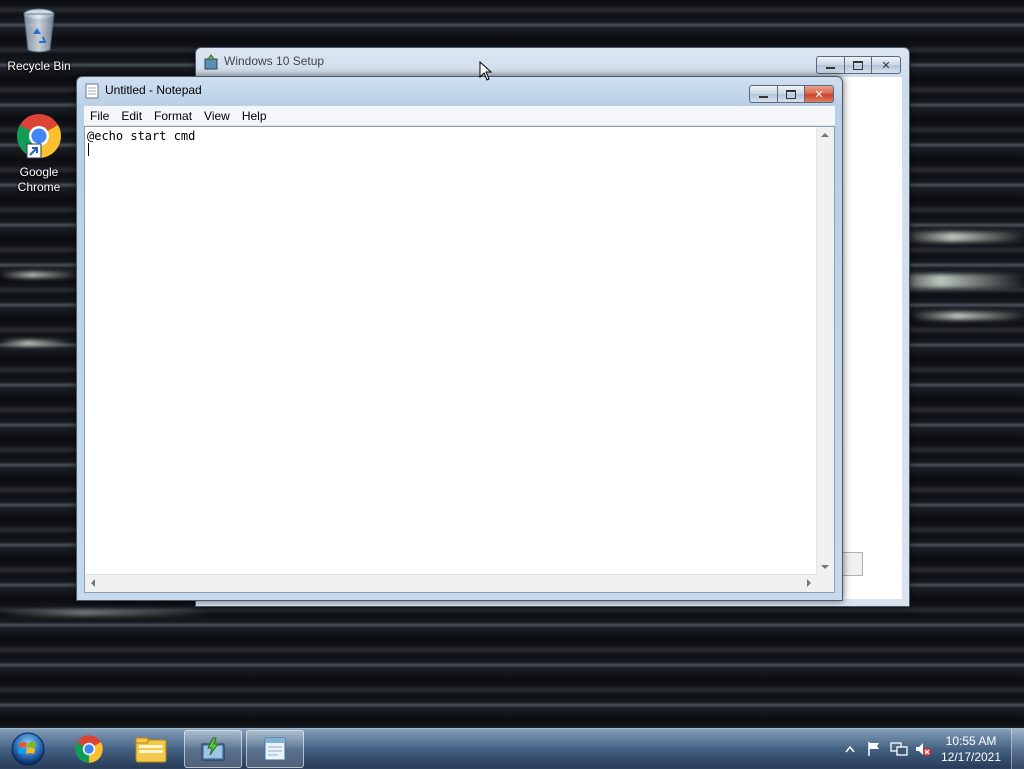 Image resolution: width=1024 pixels, height=769 pixels. Describe the element at coordinates (874, 749) in the screenshot. I see `action-center-flag-icon` at that location.